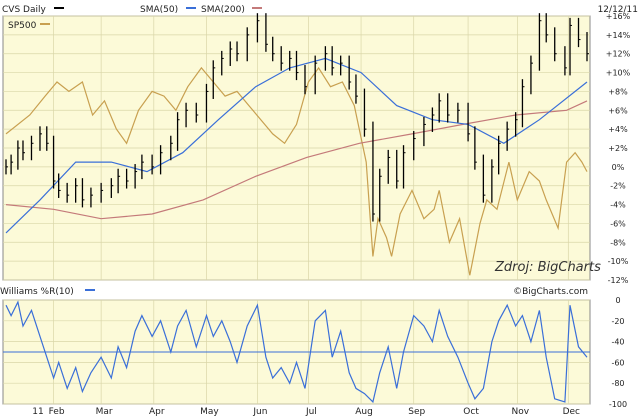 This screenshot has height=420, width=640. Describe the element at coordinates (57, 412) in the screenshot. I see `x-tick-label: Feb` at that location.